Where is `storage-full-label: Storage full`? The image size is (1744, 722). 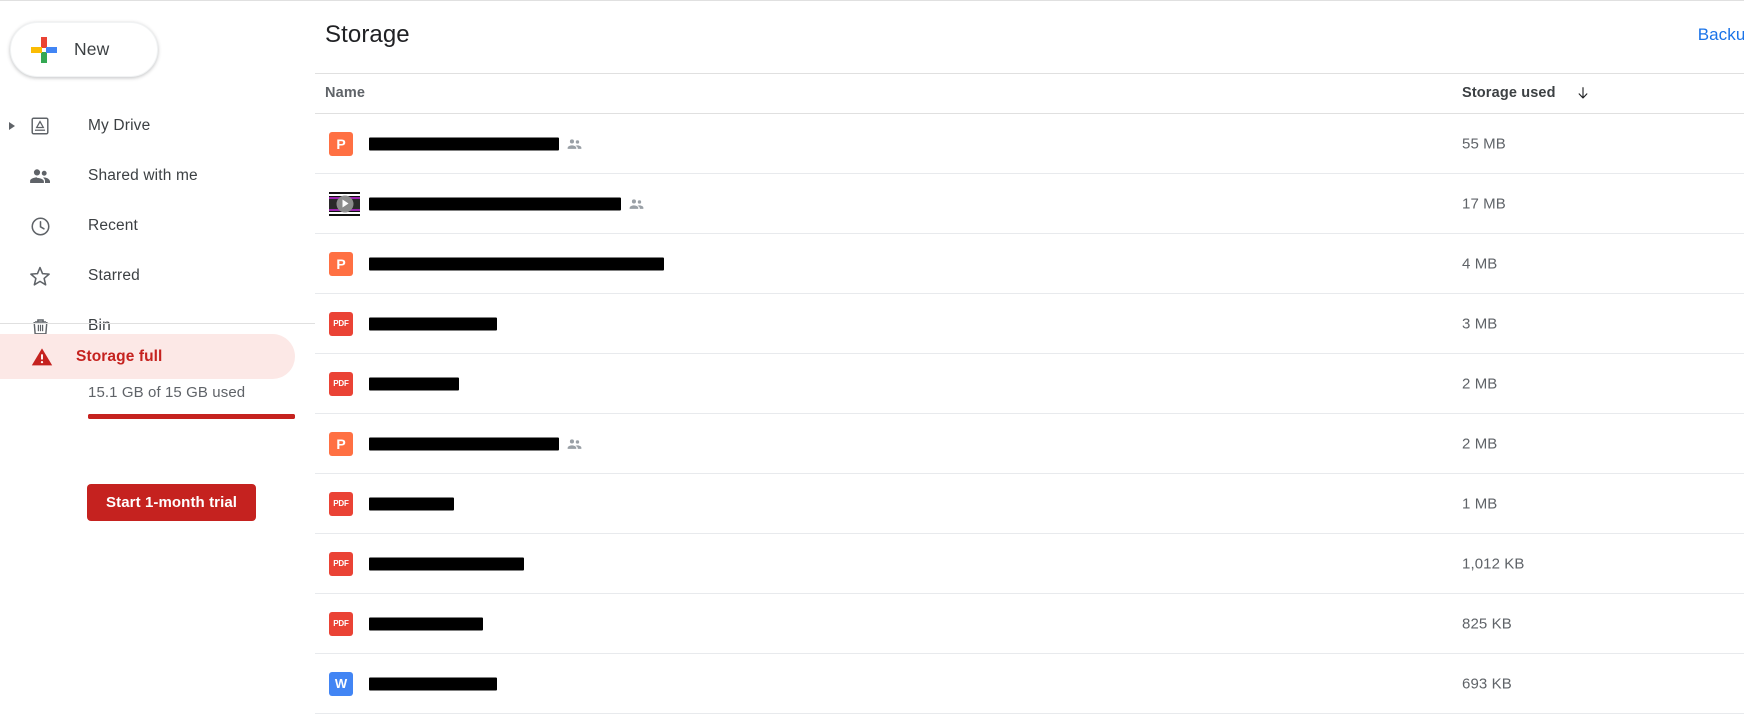 storage-full-label: Storage full is located at coordinates (119, 356).